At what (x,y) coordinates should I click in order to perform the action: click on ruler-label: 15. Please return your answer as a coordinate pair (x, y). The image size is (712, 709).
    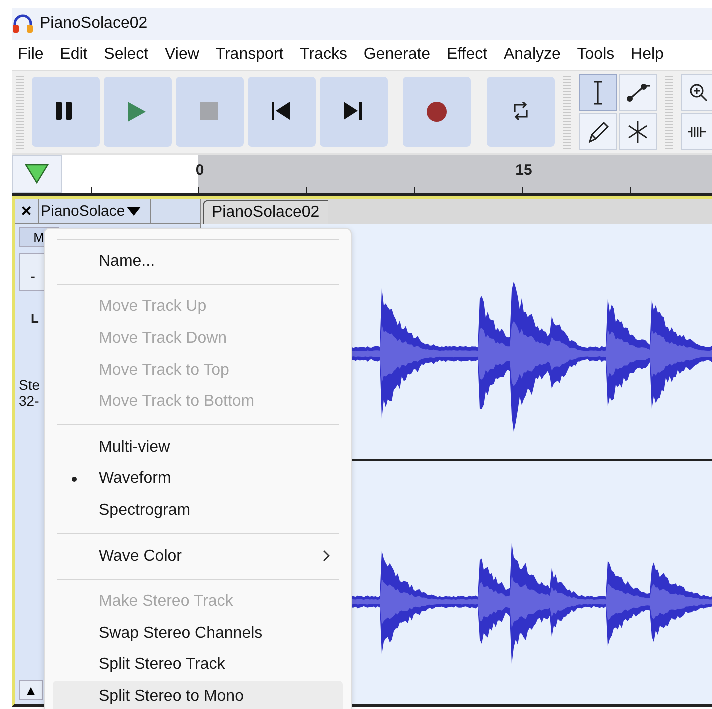
    Looking at the image, I should click on (524, 170).